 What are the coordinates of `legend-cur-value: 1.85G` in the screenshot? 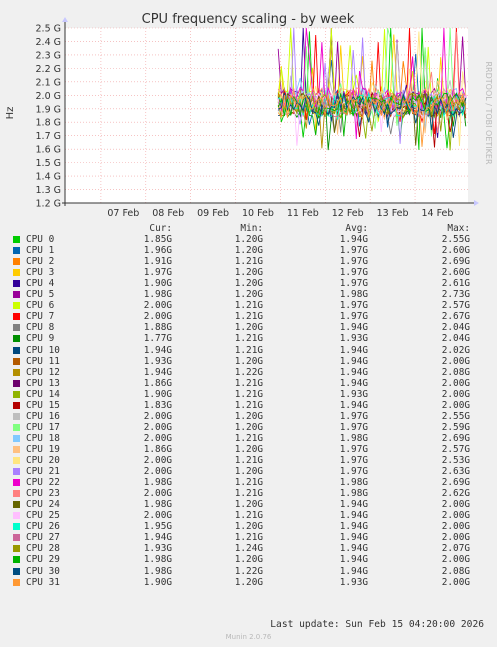 It's located at (157, 239).